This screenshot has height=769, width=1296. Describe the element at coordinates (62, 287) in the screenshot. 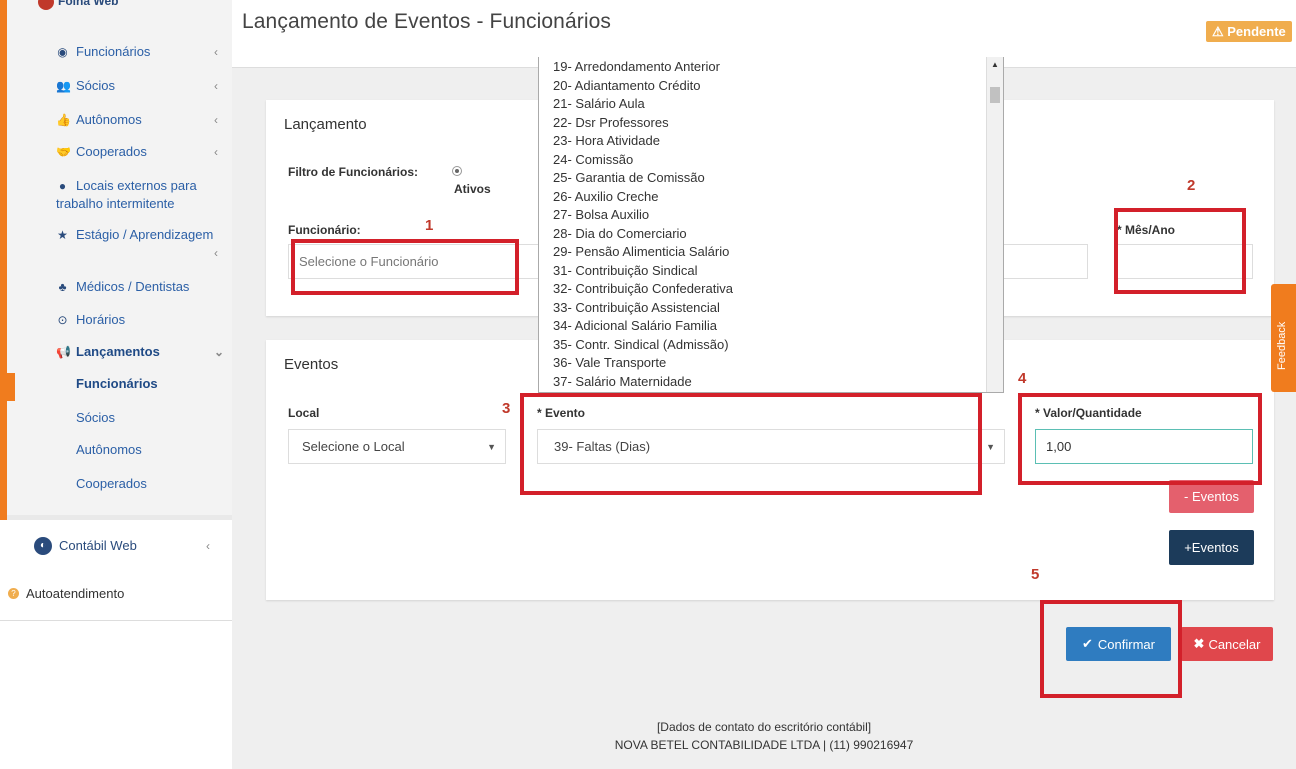

I see `user-md-icon: ♣` at that location.